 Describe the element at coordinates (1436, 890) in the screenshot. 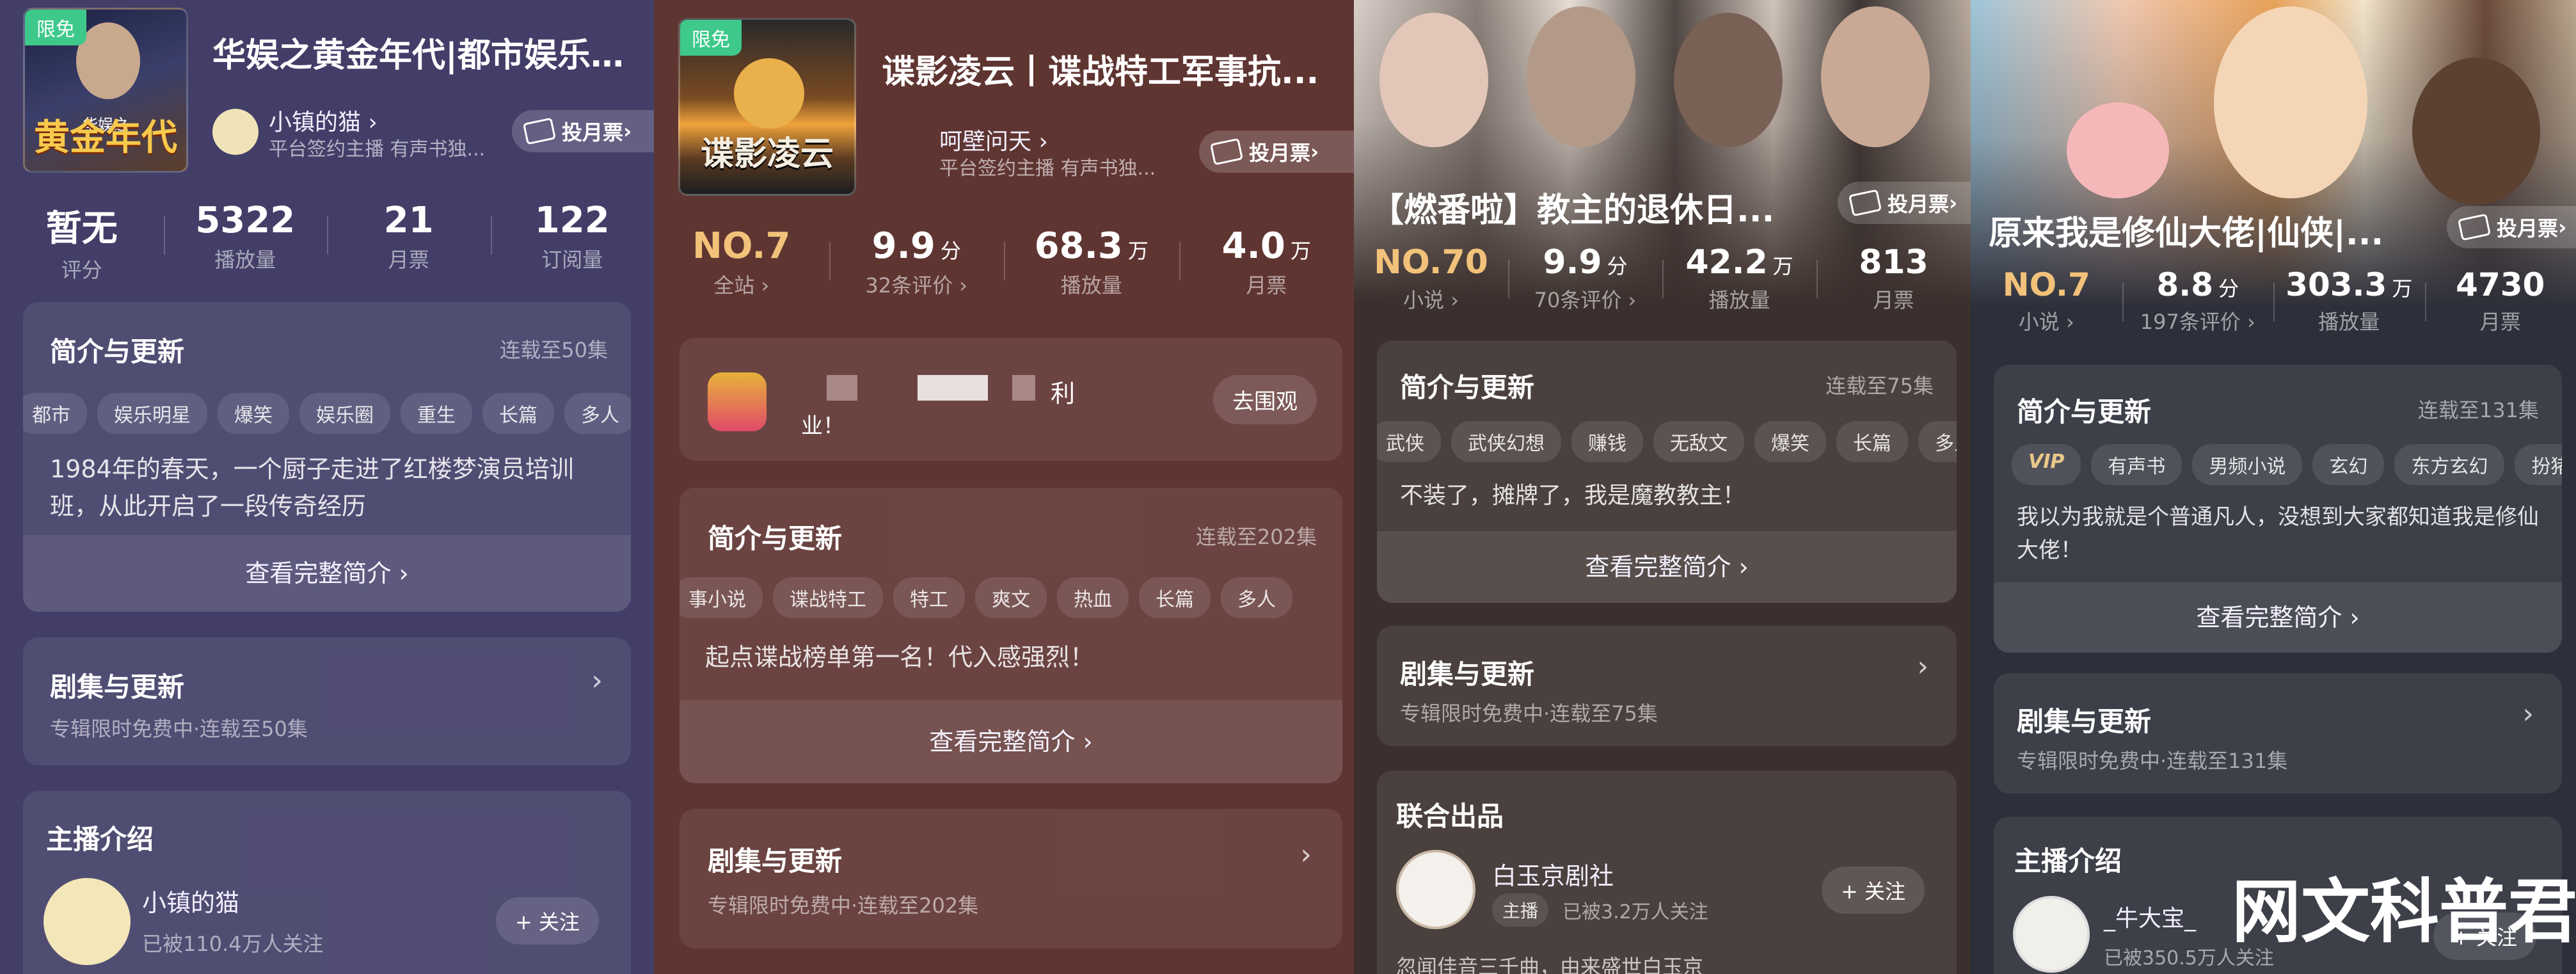

I see `publisher-avatar` at that location.